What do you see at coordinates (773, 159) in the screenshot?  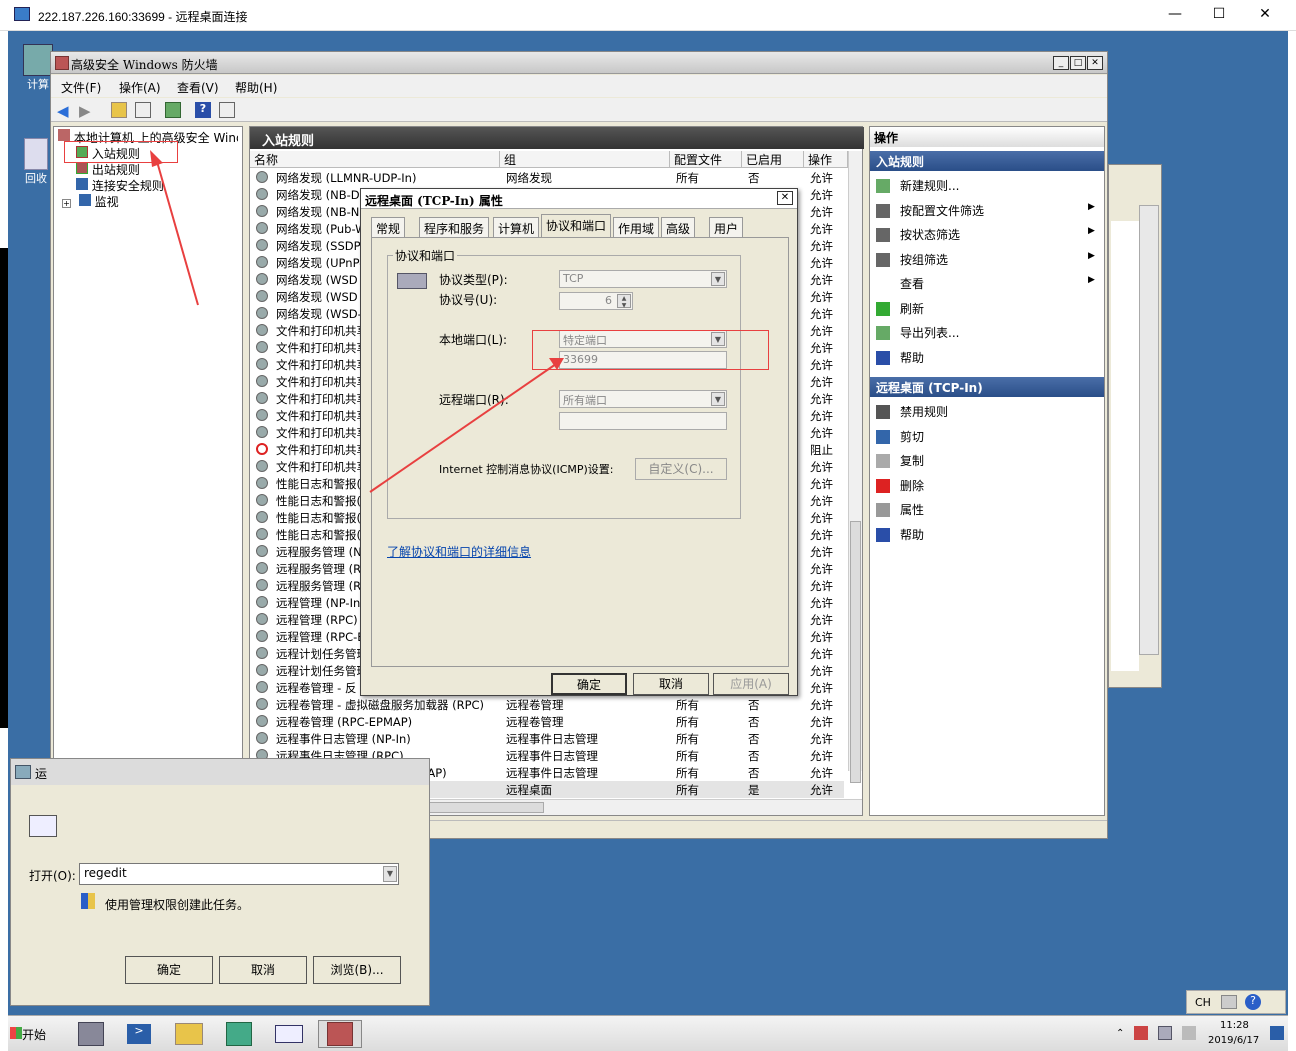 I see `column-header-enabled: 已启用` at bounding box center [773, 159].